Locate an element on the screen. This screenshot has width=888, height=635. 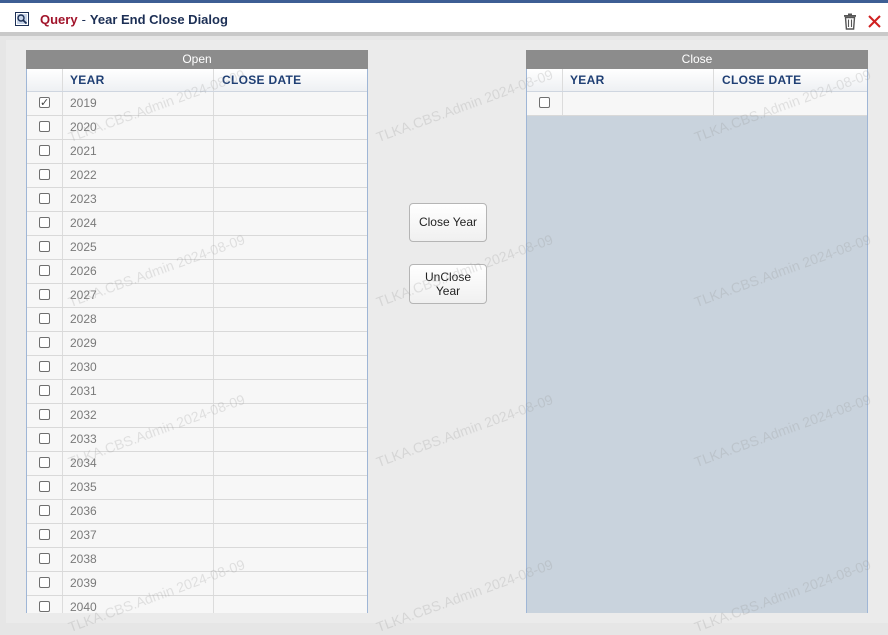
year-cell: 2028 is located at coordinates (138, 319).